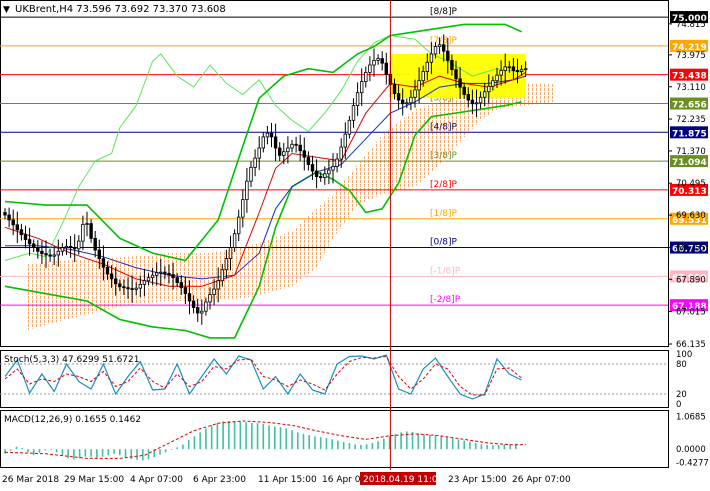 The image size is (710, 491). What do you see at coordinates (689, 134) in the screenshot?
I see `price-level-badge-text: 71.875` at bounding box center [689, 134].